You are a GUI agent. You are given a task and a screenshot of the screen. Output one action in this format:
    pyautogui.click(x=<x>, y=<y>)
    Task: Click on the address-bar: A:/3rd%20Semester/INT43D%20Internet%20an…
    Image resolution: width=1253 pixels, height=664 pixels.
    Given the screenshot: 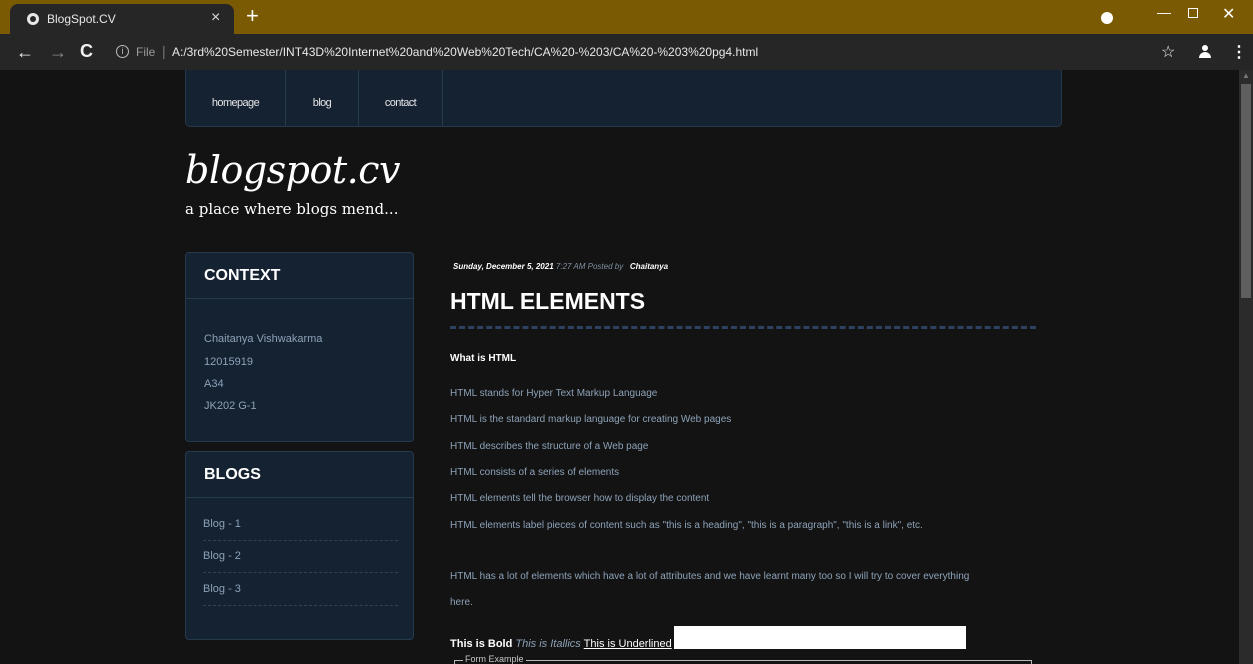 What is the action you would take?
    pyautogui.click(x=465, y=52)
    